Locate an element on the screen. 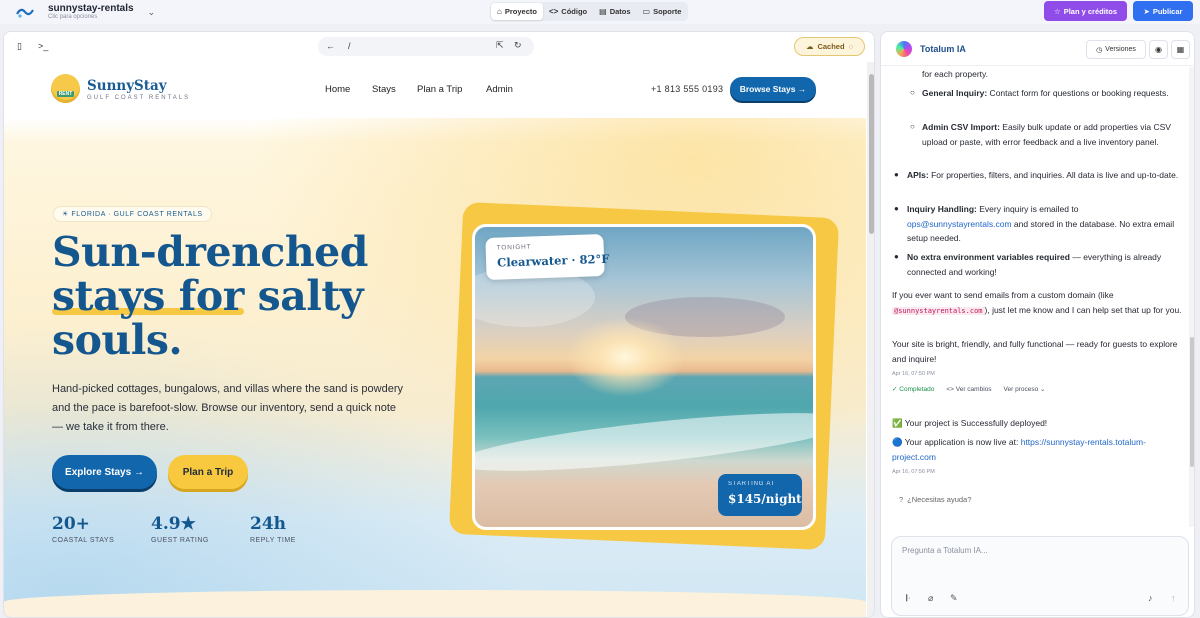  badge-text: RENT is located at coordinates (65, 94).